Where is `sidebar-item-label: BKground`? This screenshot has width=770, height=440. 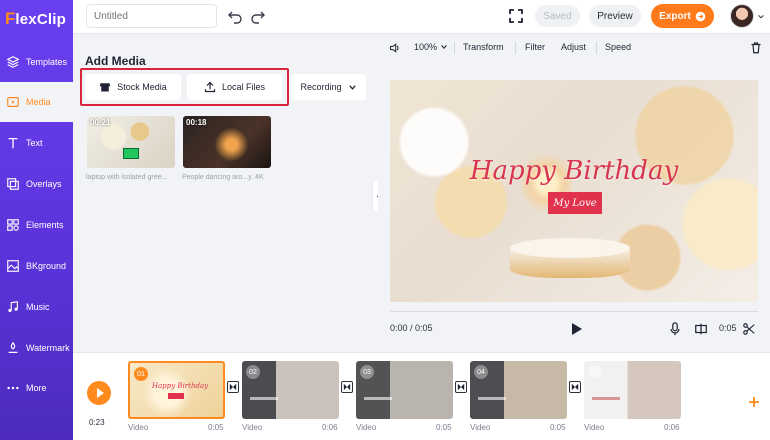 sidebar-item-label: BKground is located at coordinates (46, 266).